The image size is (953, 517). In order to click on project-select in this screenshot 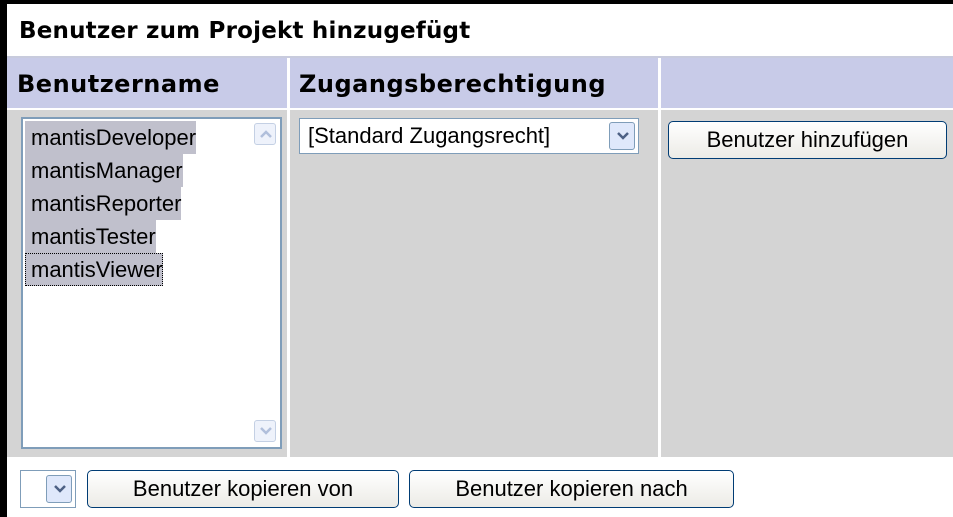, I will do `click(48, 489)`.